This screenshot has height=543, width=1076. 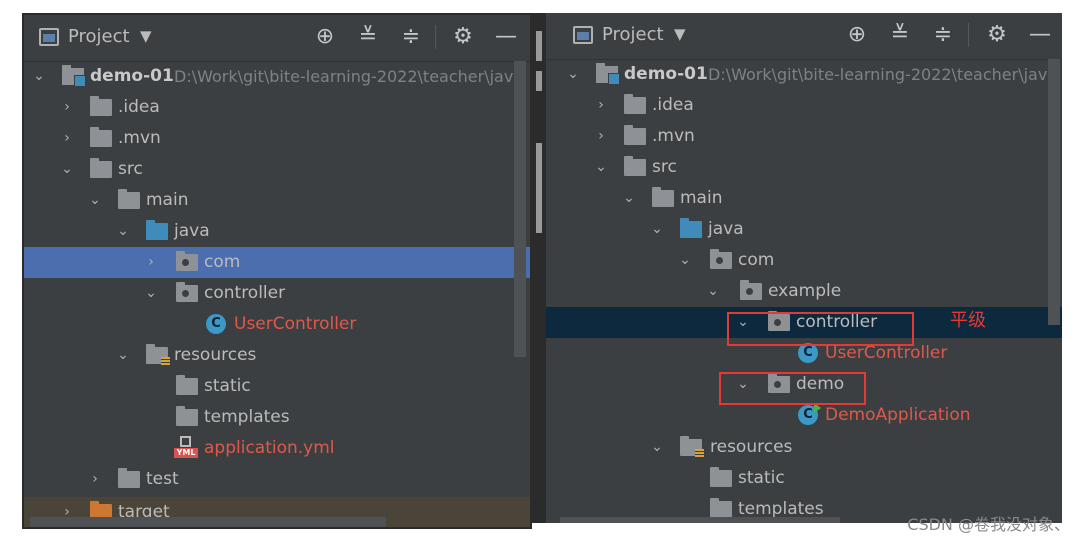 What do you see at coordinates (898, 415) in the screenshot?
I see `tree-item-label: DemoApplication` at bounding box center [898, 415].